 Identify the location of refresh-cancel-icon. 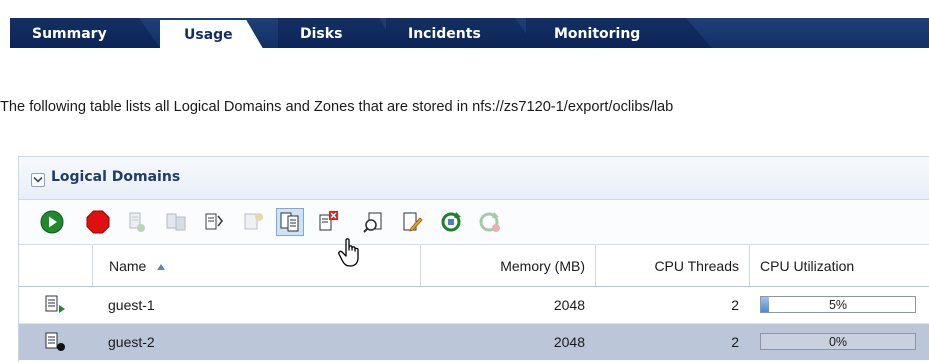
(489, 222).